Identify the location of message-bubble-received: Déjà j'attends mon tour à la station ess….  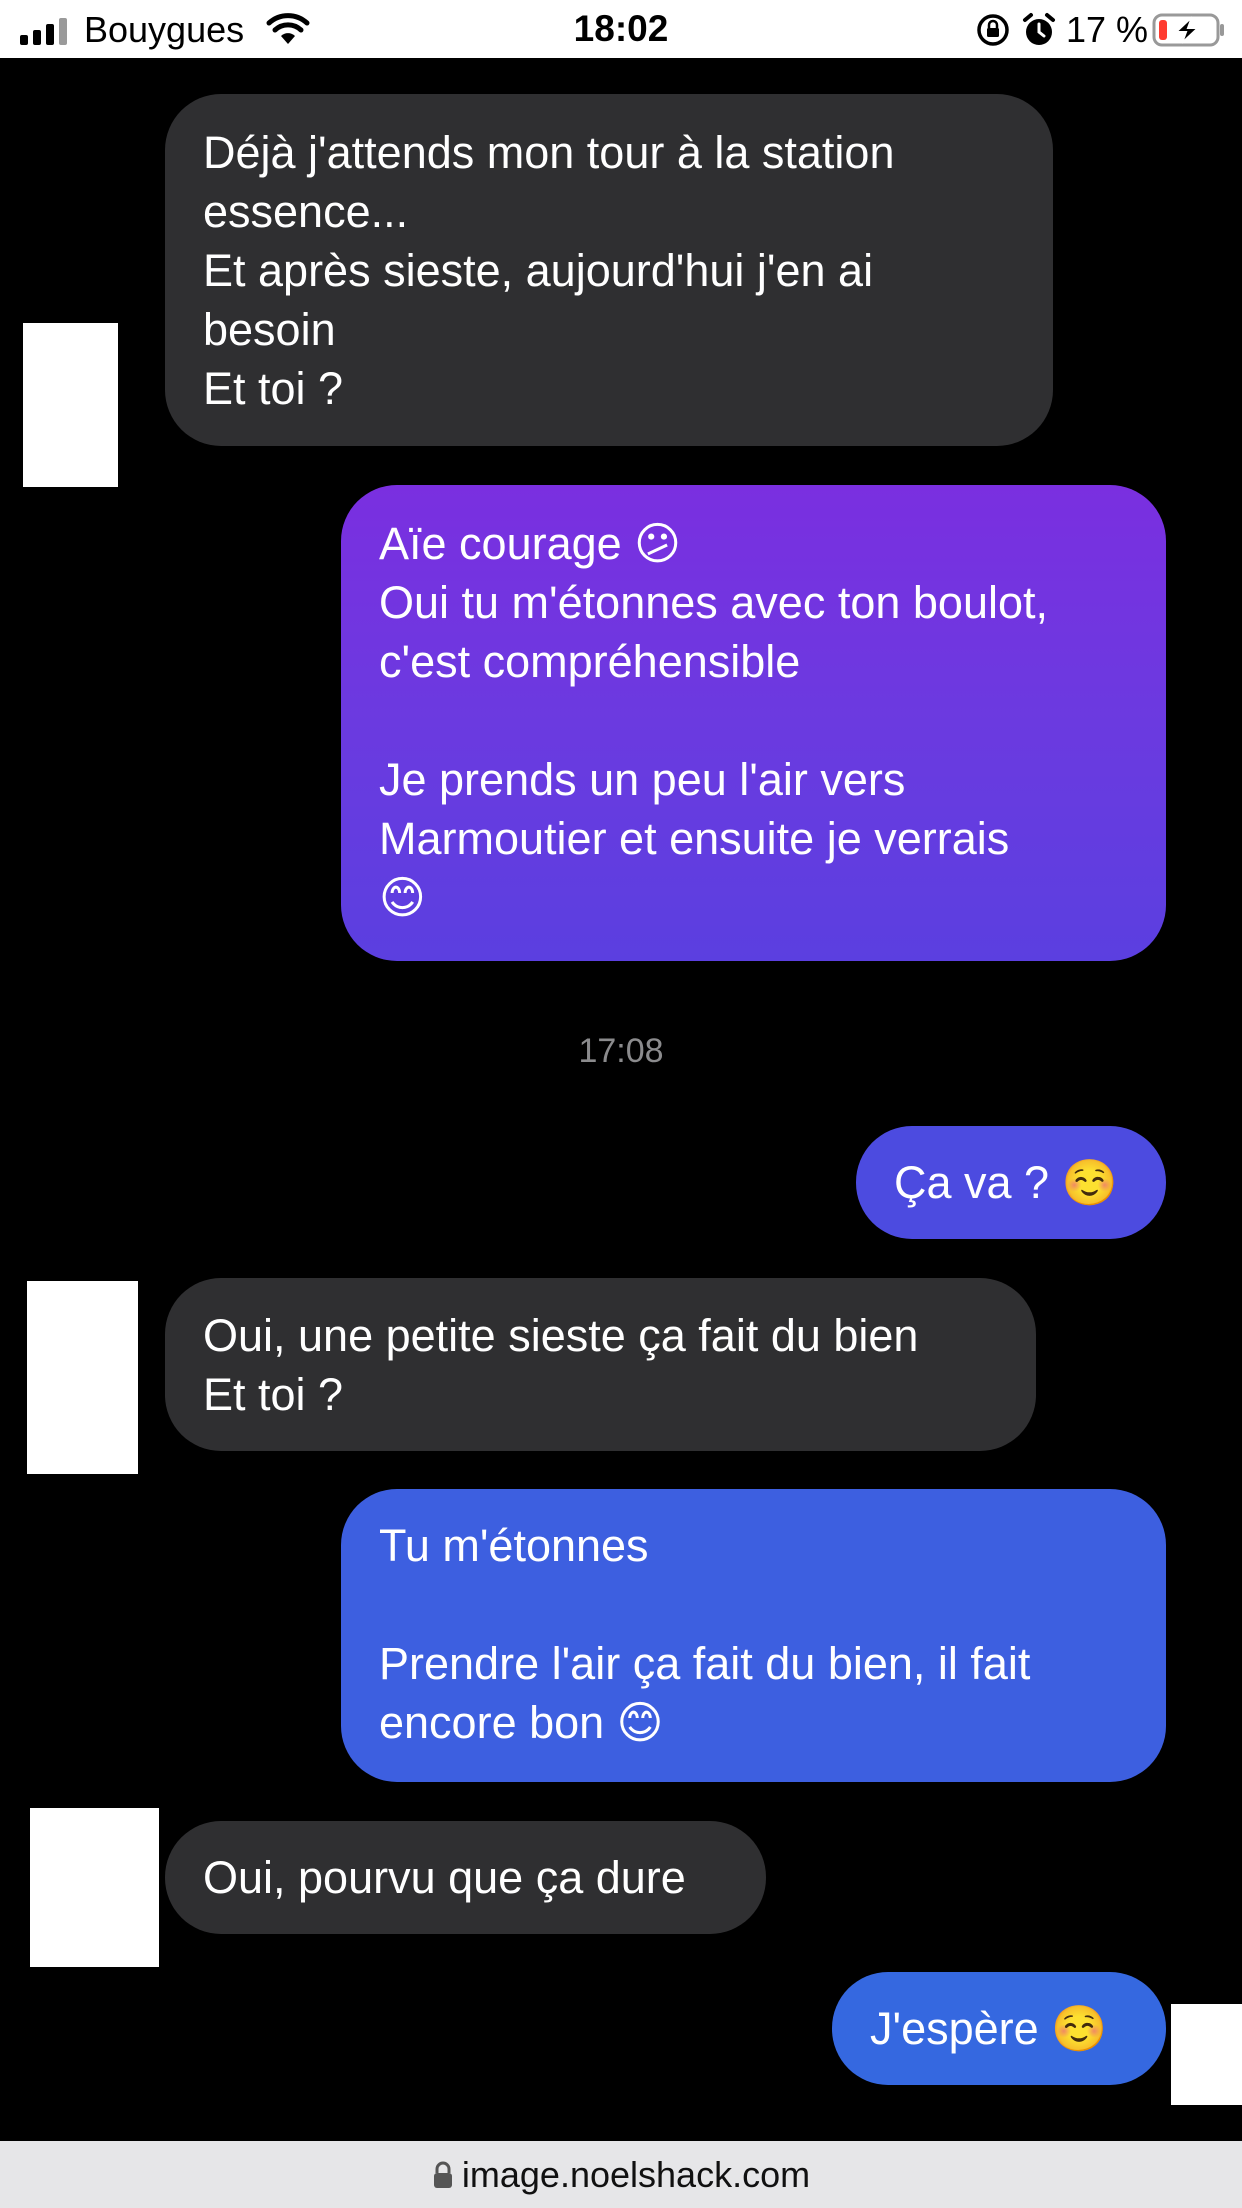
(609, 270).